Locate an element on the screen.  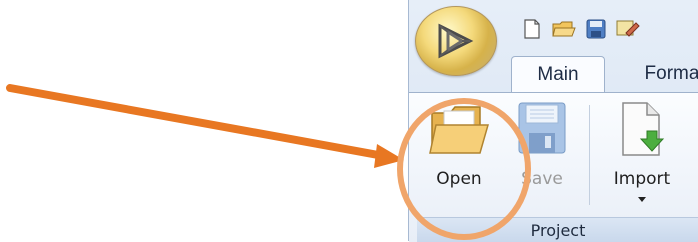
group-label: Project is located at coordinates (557, 229).